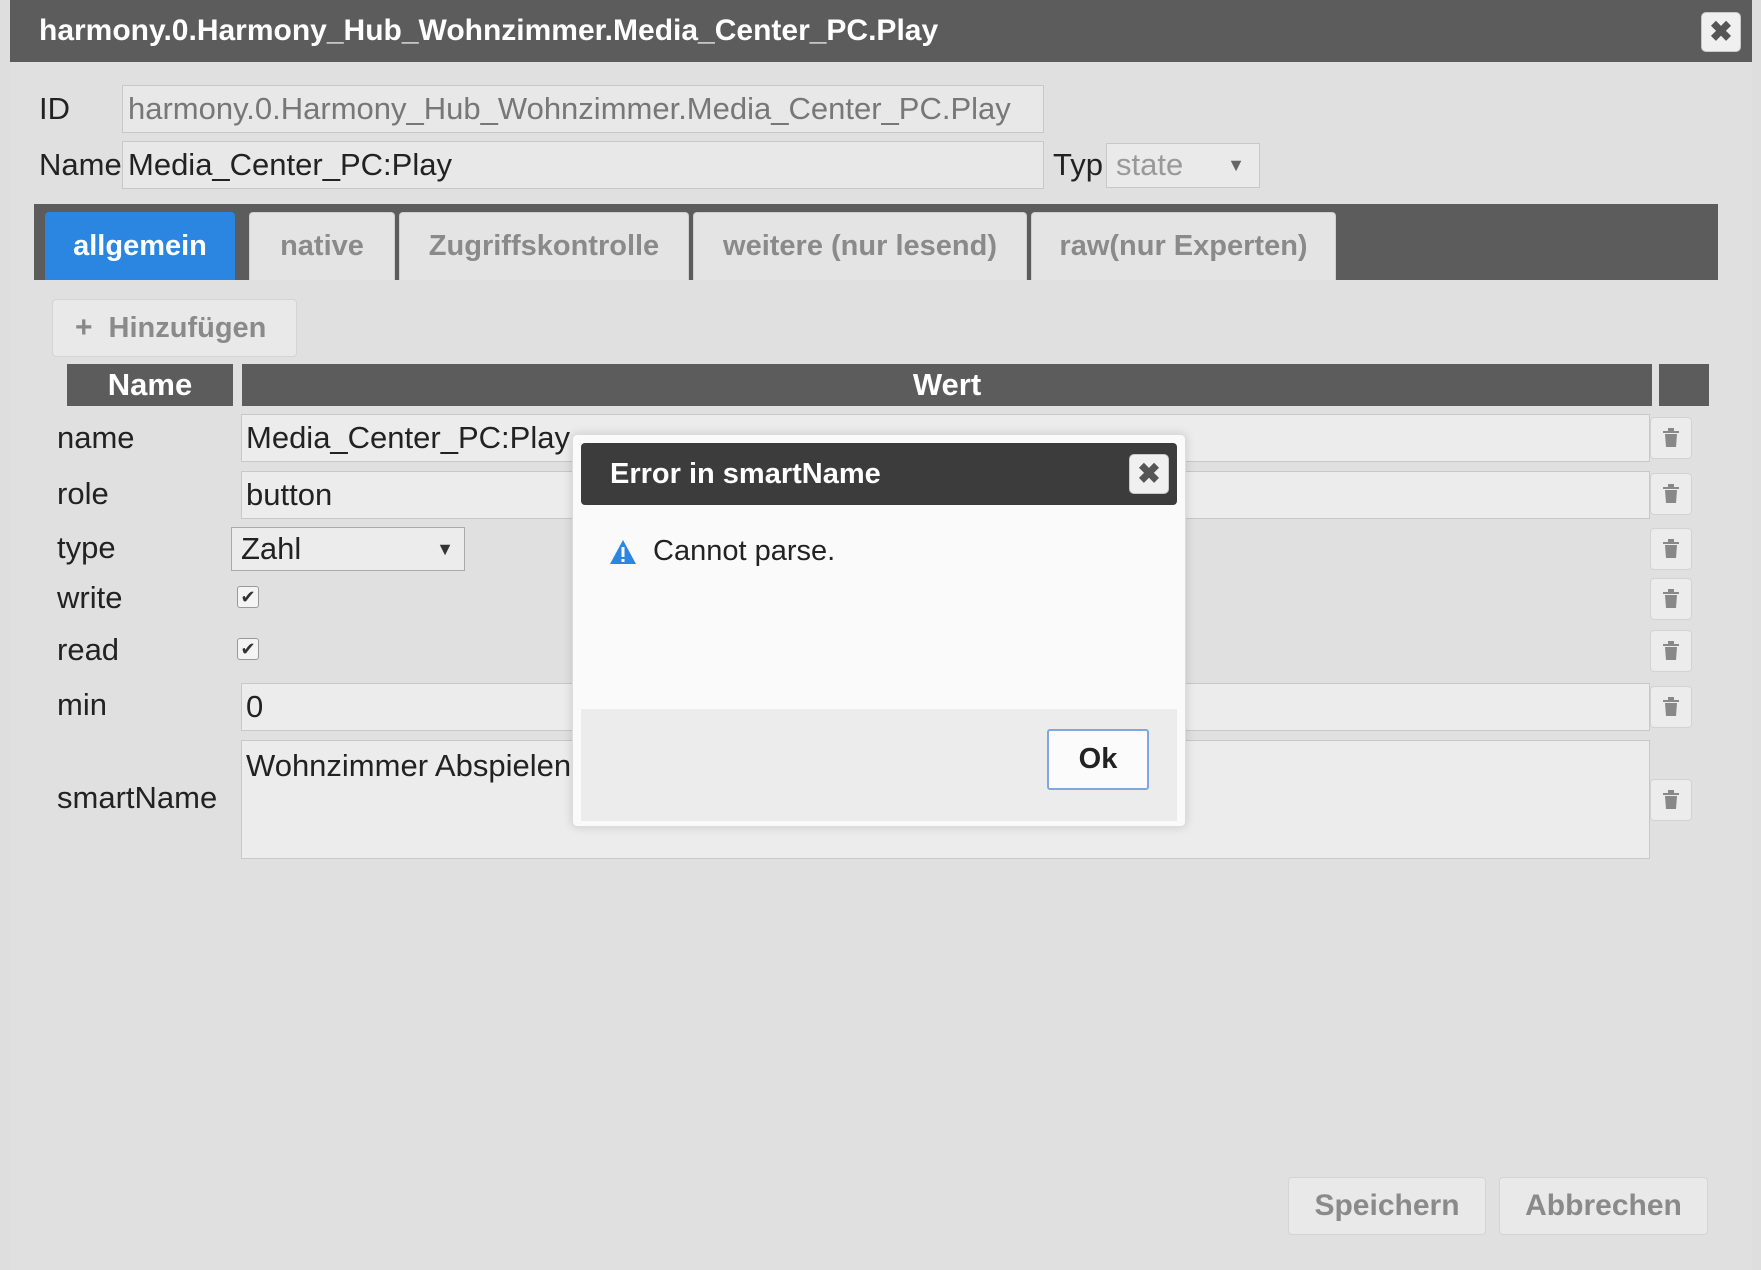 The image size is (1761, 1270). I want to click on modal-message-text: Cannot parse., so click(744, 551).